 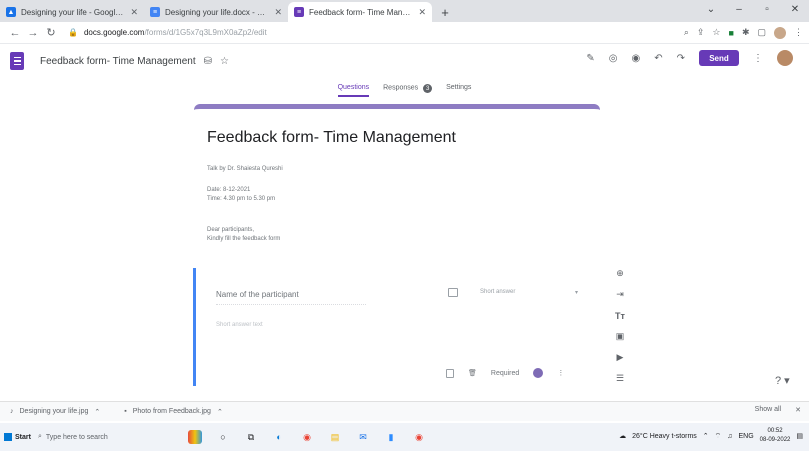 What do you see at coordinates (780, 32) in the screenshot?
I see `profile-avatar` at bounding box center [780, 32].